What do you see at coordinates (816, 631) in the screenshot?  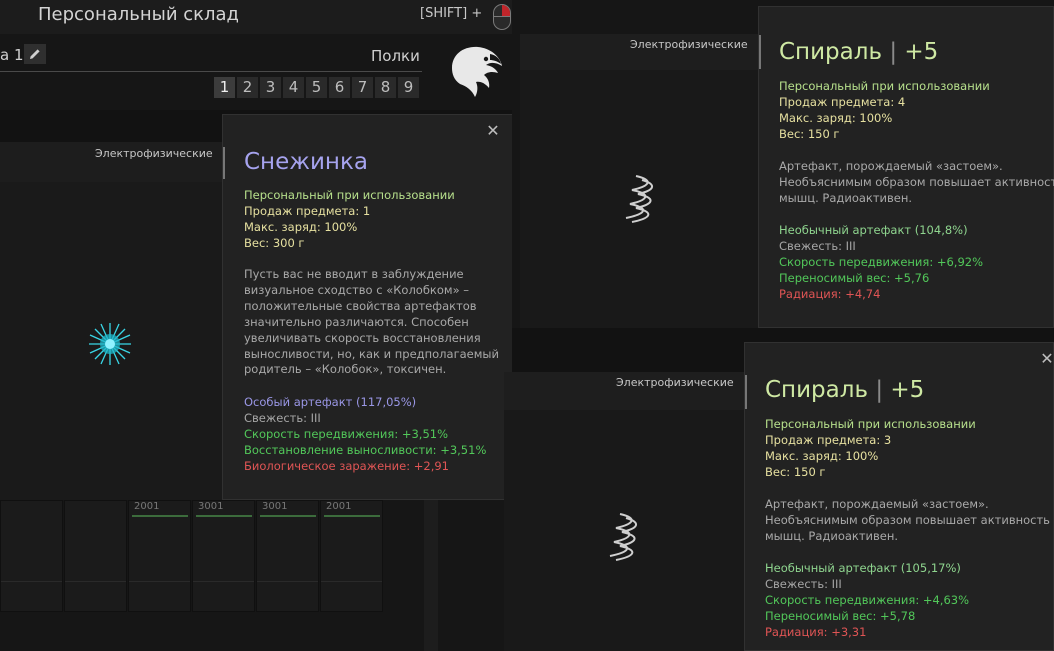 I see `stat-line: Радиация: +3,31` at bounding box center [816, 631].